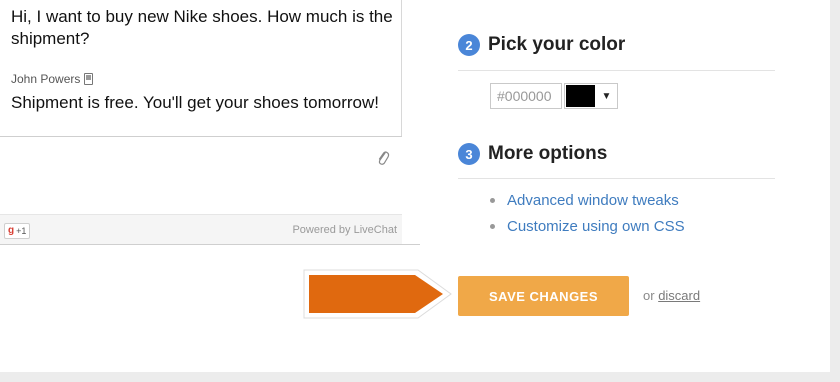  Describe the element at coordinates (344, 230) in the screenshot. I see `powered-by-livechat: Powered by LiveChat` at that location.